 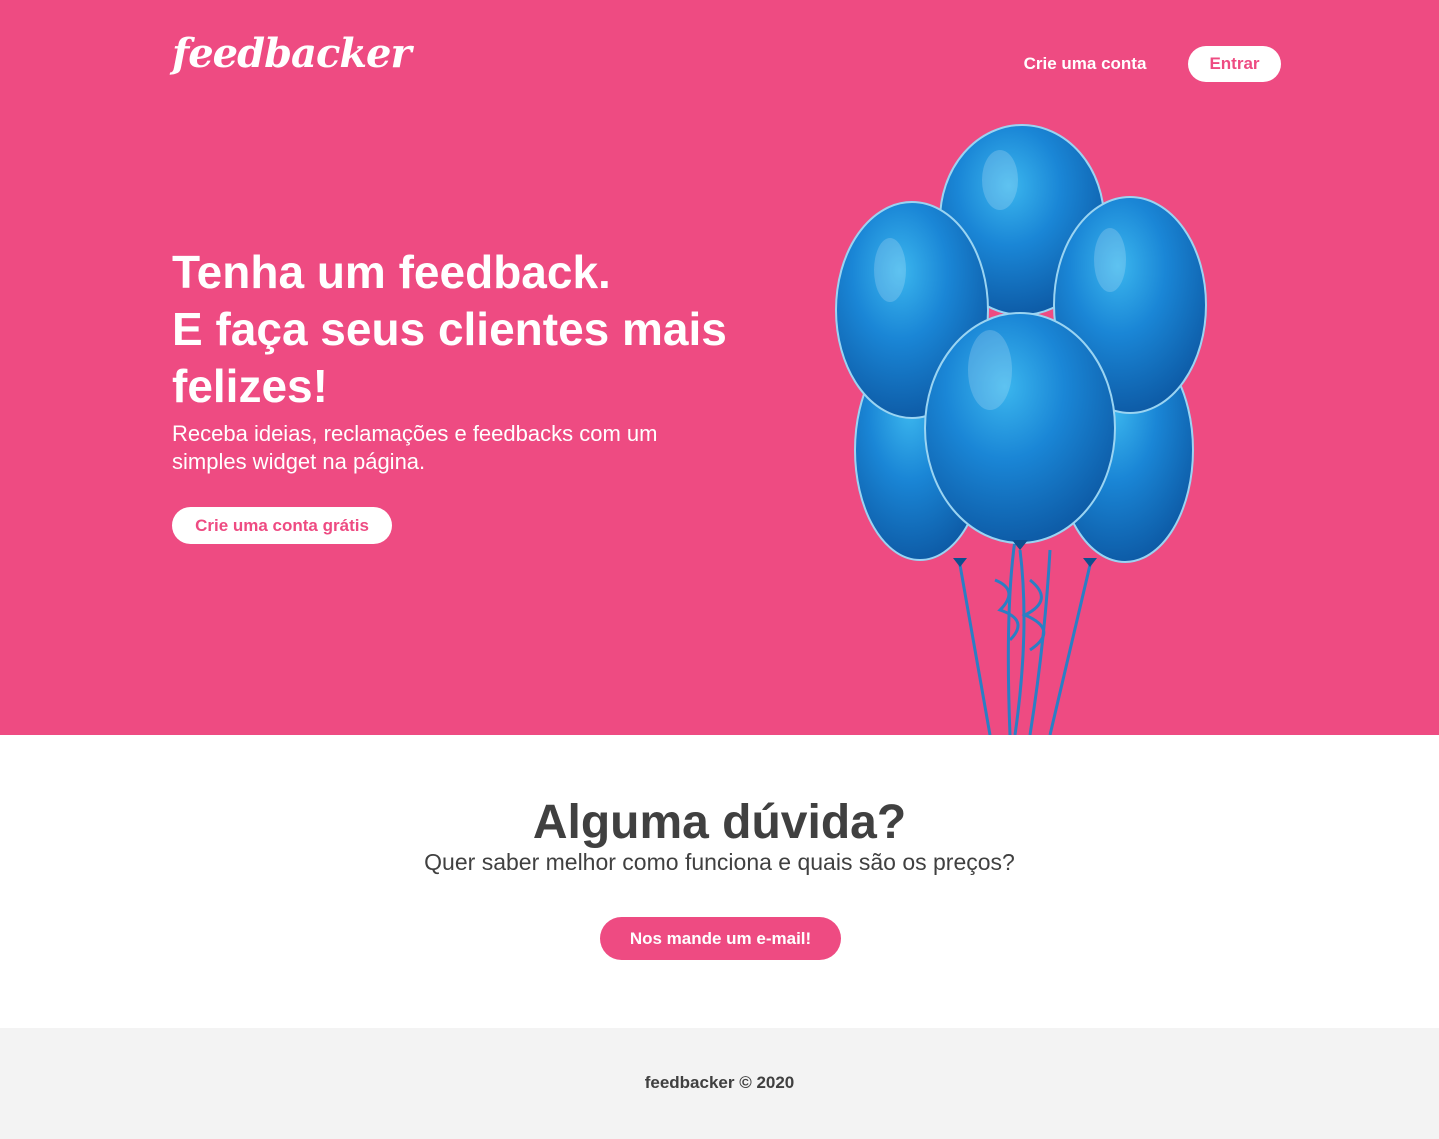 What do you see at coordinates (719, 822) in the screenshot?
I see `contact-title: Alguma dúvida?` at bounding box center [719, 822].